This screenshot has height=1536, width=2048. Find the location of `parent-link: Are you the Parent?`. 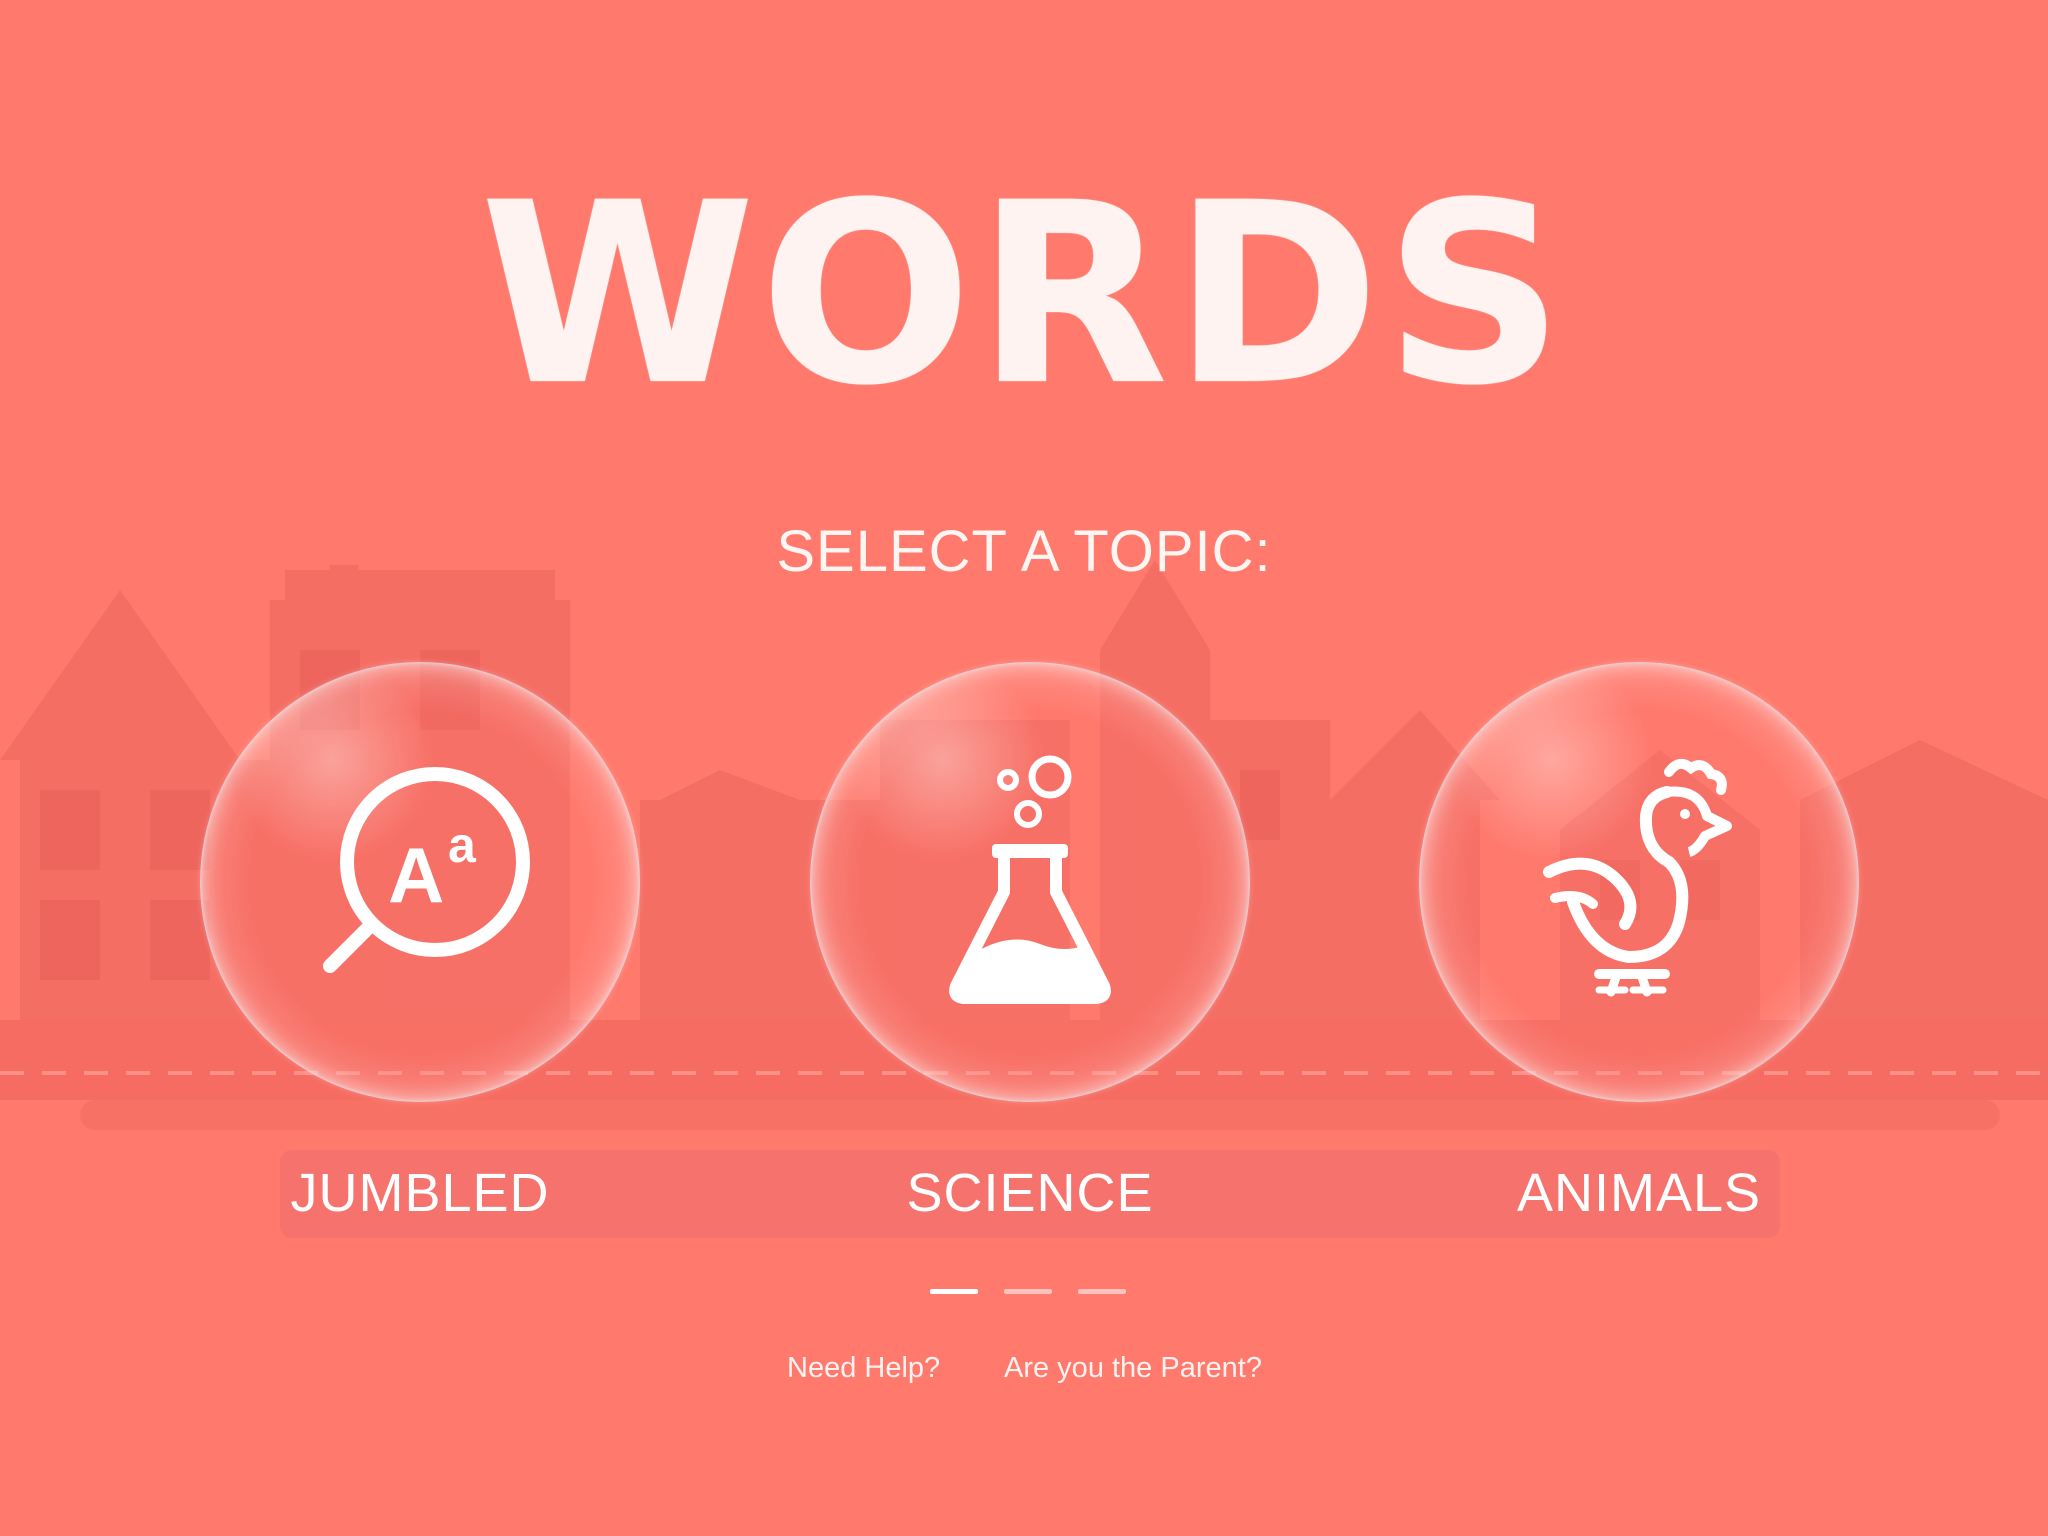

parent-link: Are you the Parent? is located at coordinates (1133, 1368).